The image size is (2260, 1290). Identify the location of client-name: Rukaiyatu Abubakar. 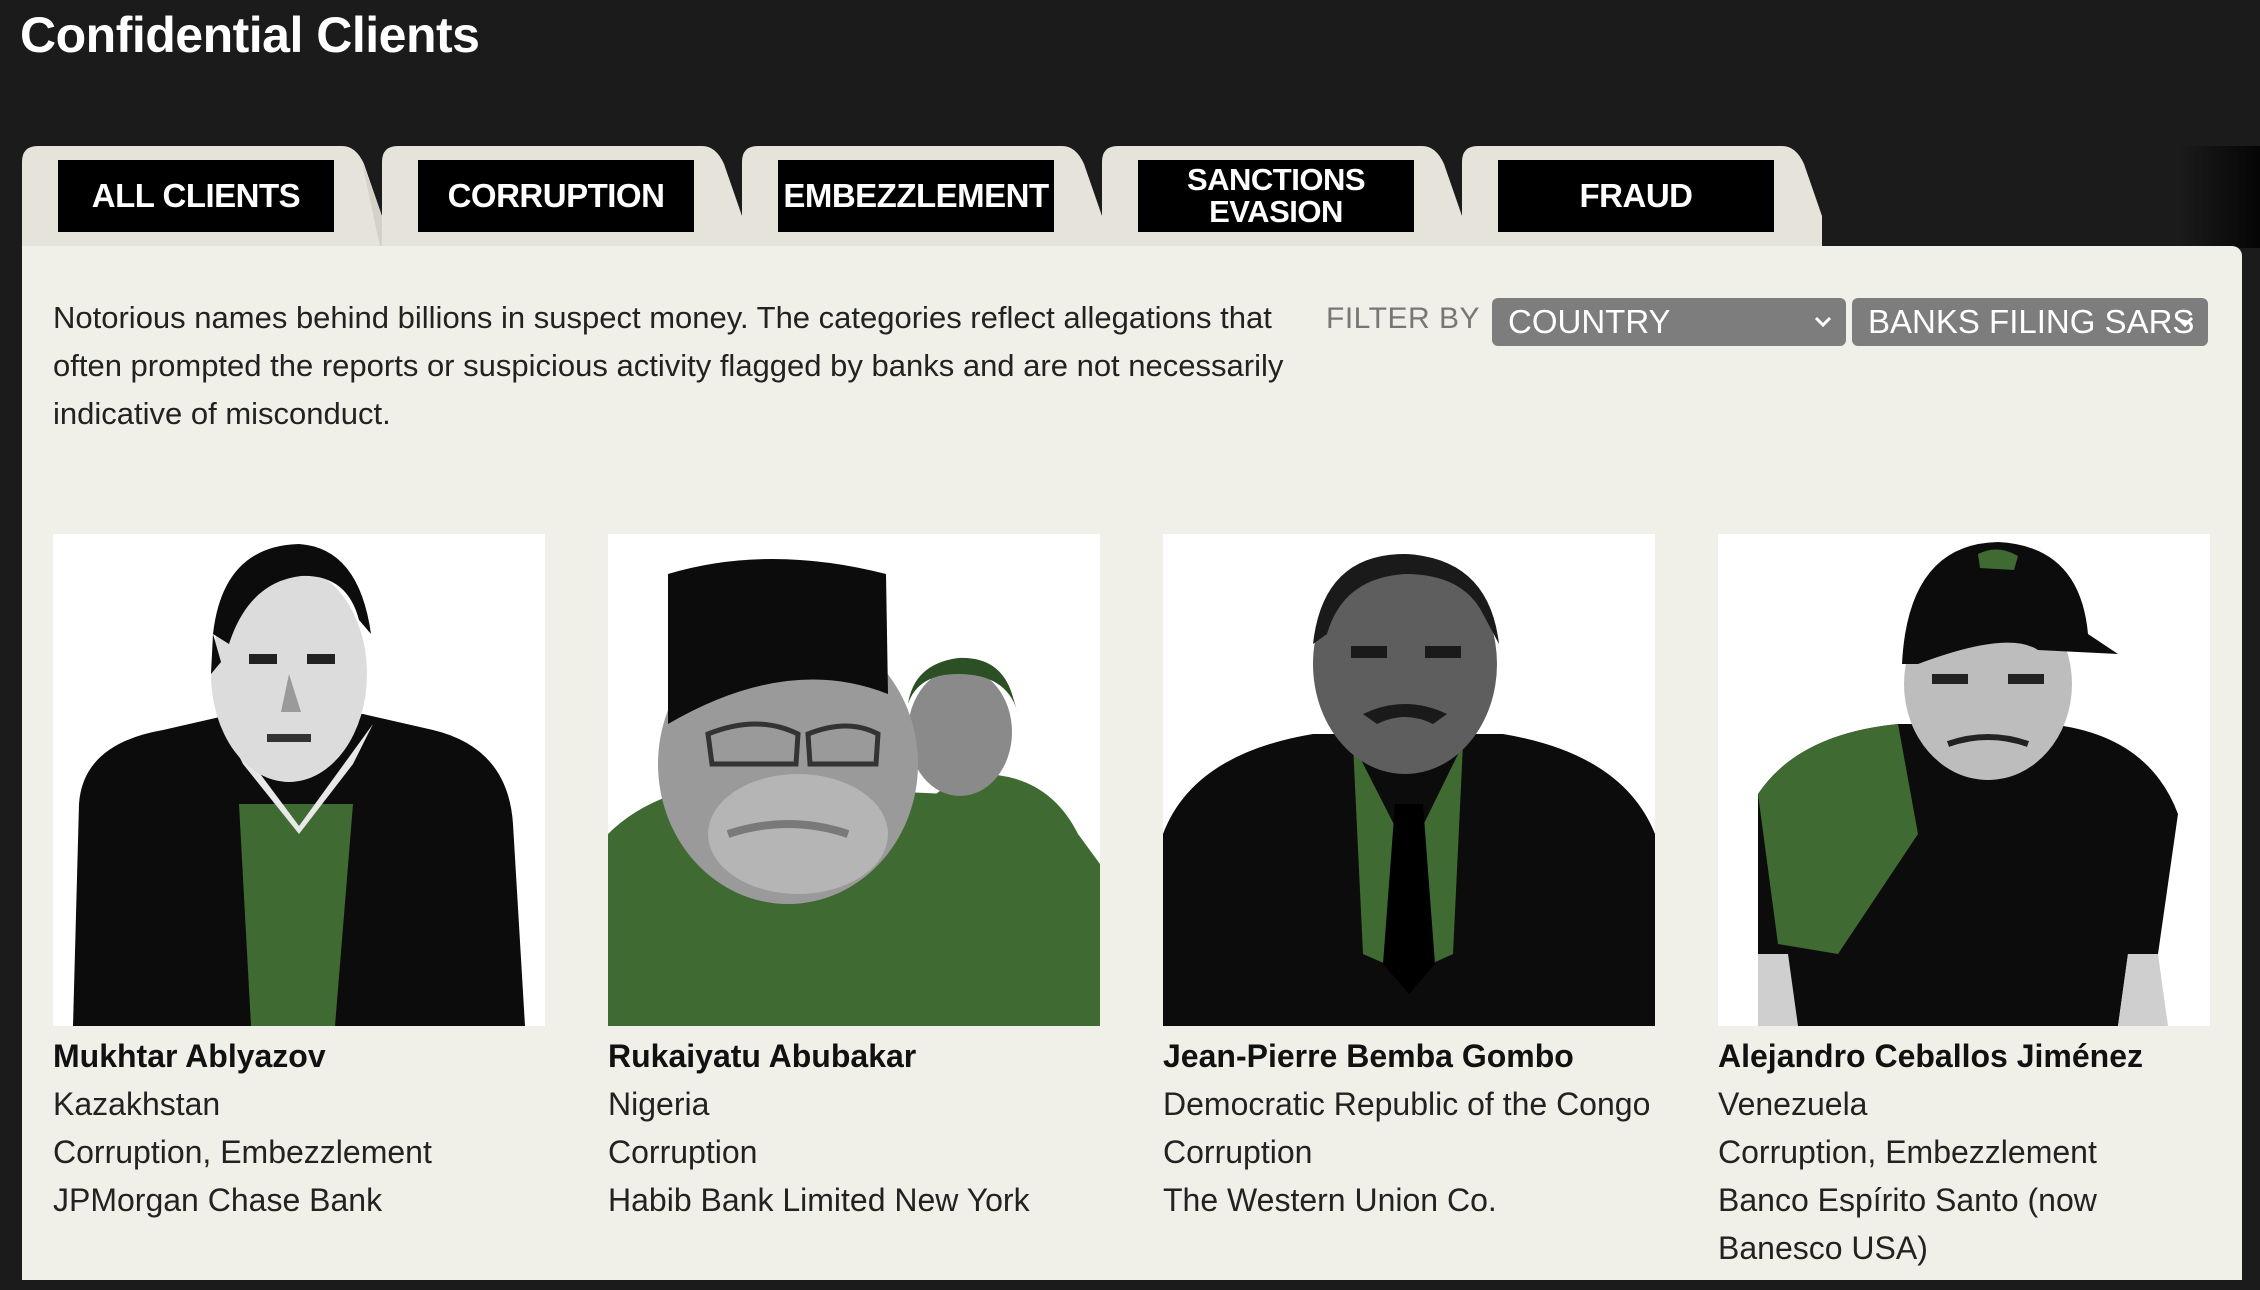
(762, 1056).